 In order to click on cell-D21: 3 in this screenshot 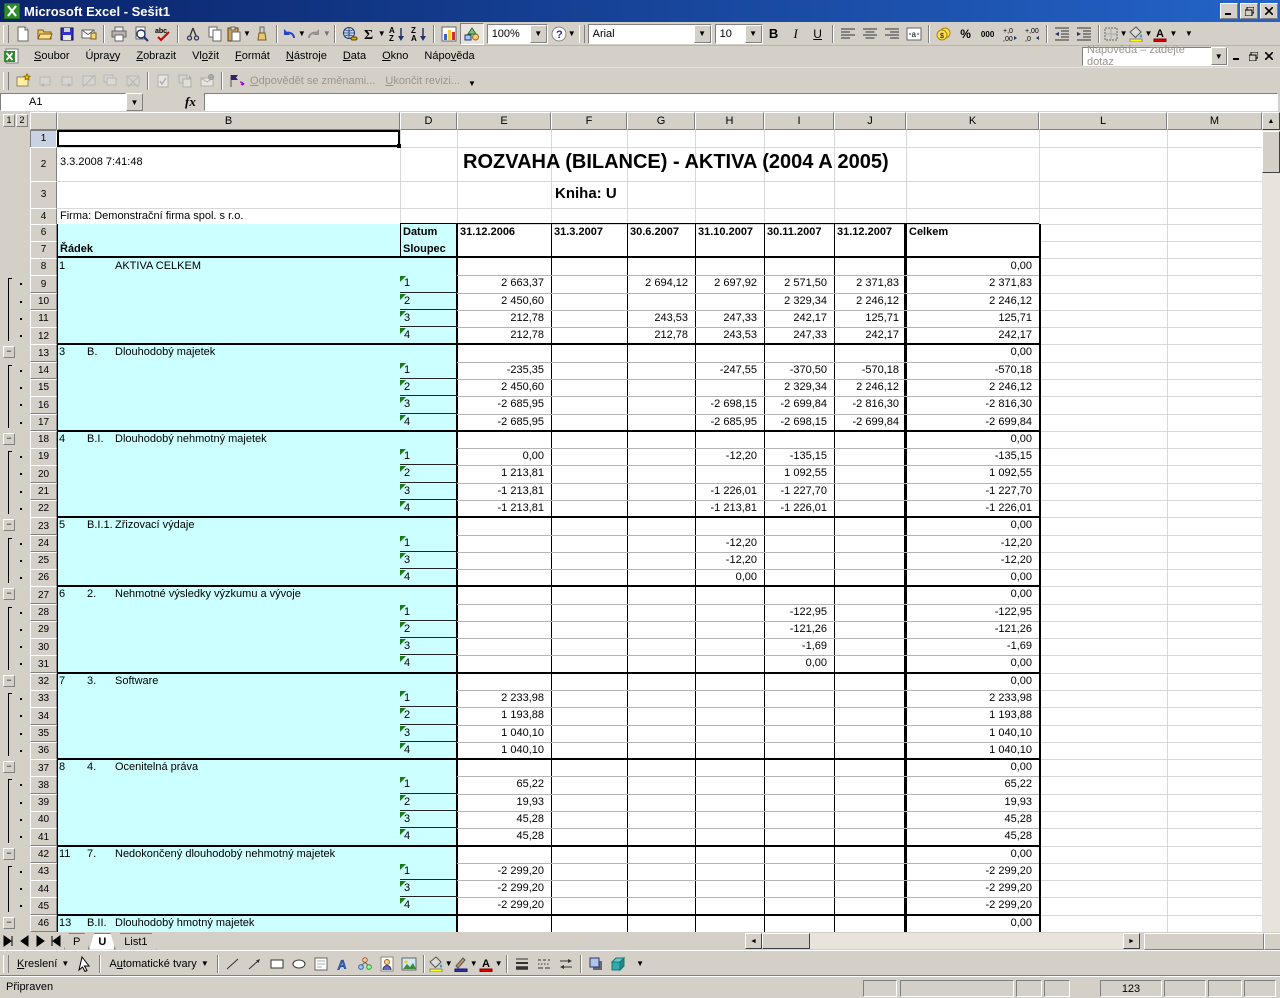, I will do `click(414, 491)`.